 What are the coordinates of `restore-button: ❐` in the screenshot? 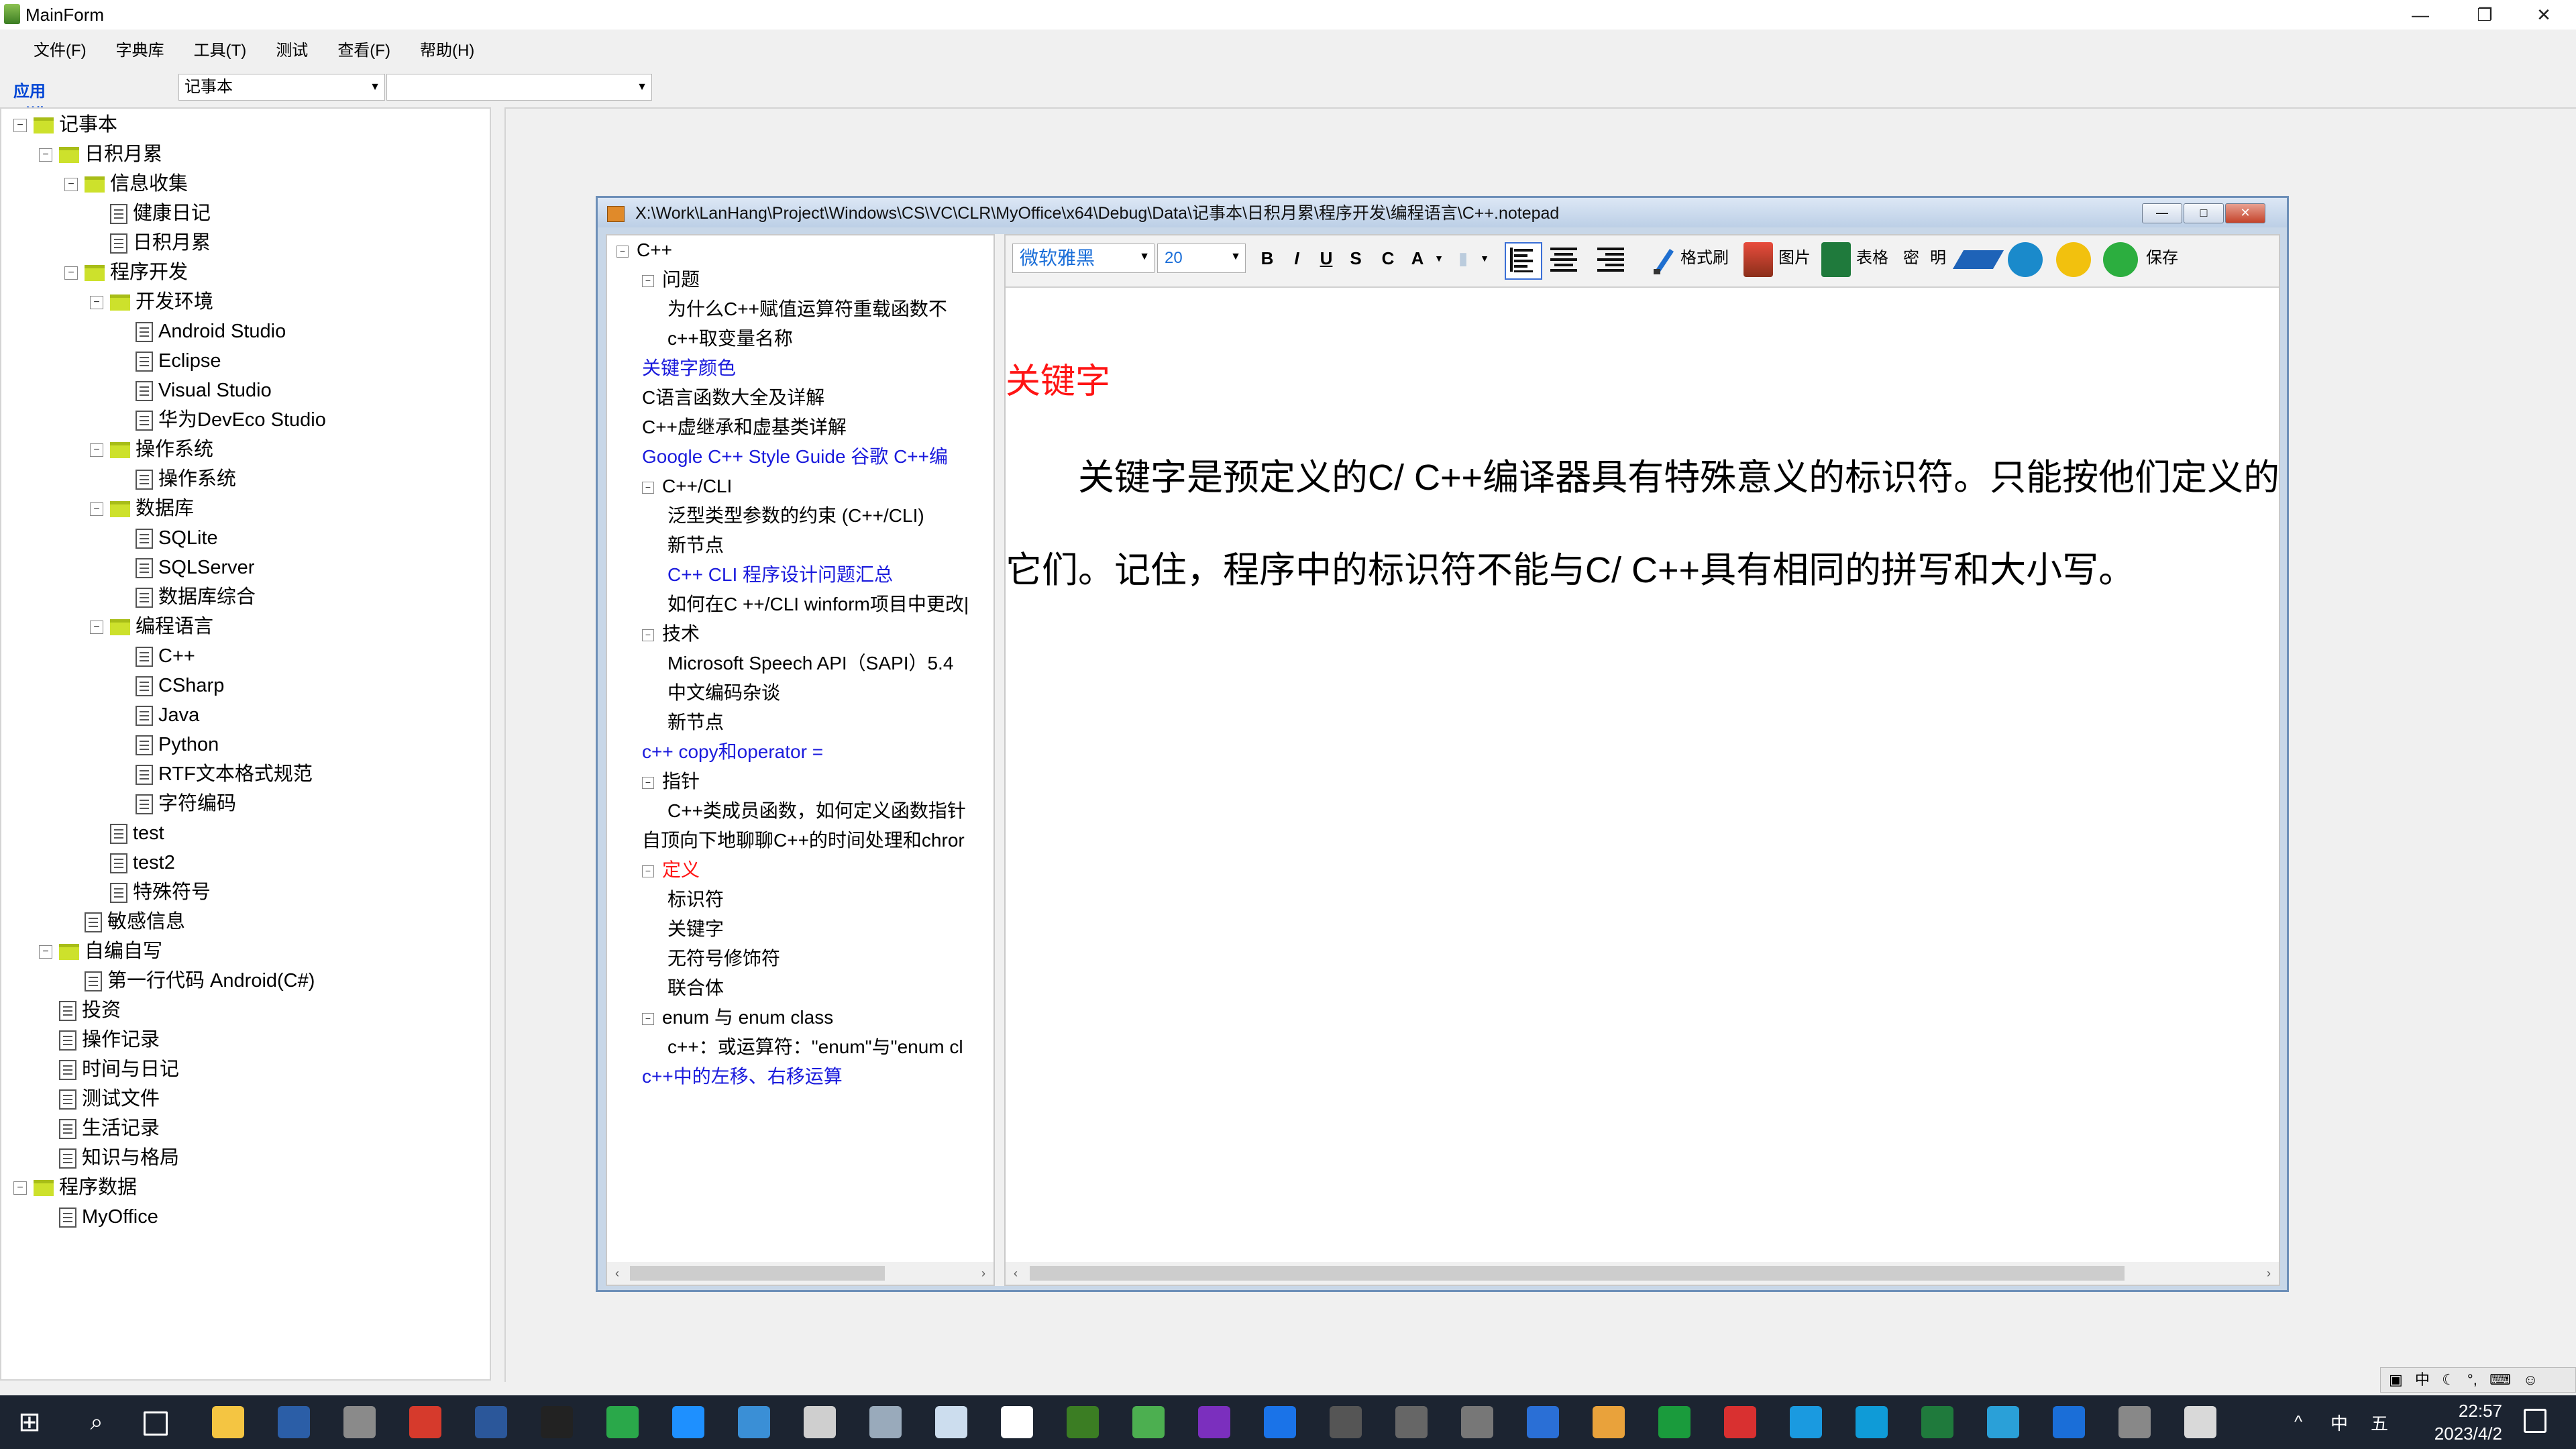 It's located at (2485, 15).